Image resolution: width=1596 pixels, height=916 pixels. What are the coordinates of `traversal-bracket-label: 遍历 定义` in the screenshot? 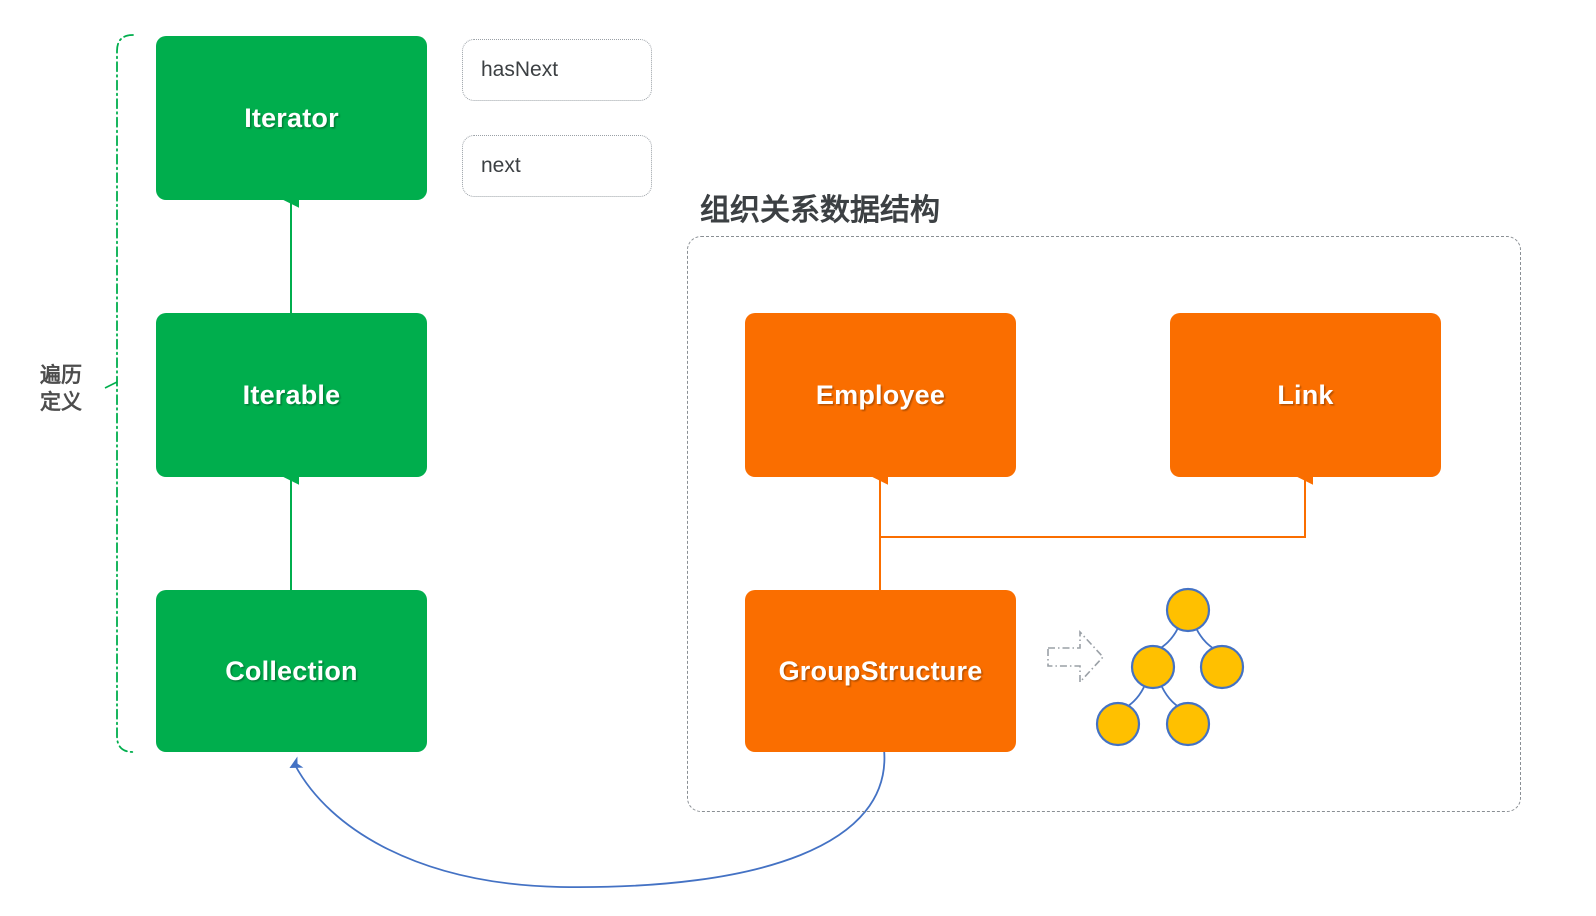 It's located at (61, 389).